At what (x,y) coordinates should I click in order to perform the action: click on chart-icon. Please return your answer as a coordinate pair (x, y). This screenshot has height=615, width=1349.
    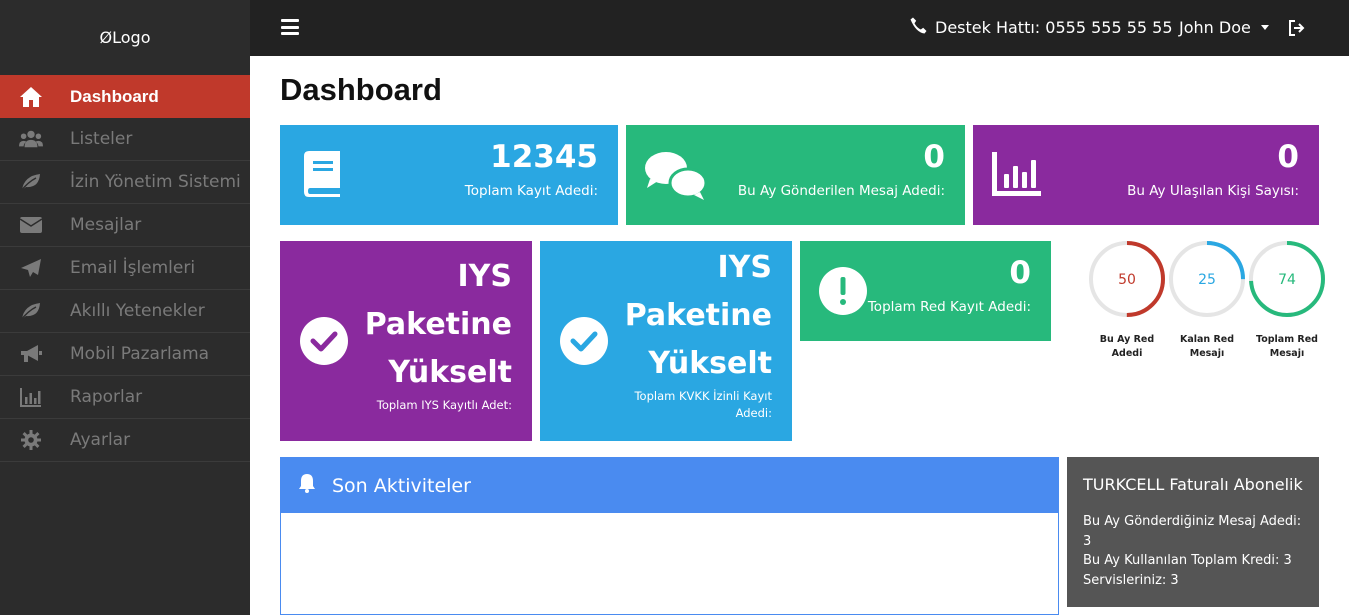
    Looking at the image, I should click on (31, 397).